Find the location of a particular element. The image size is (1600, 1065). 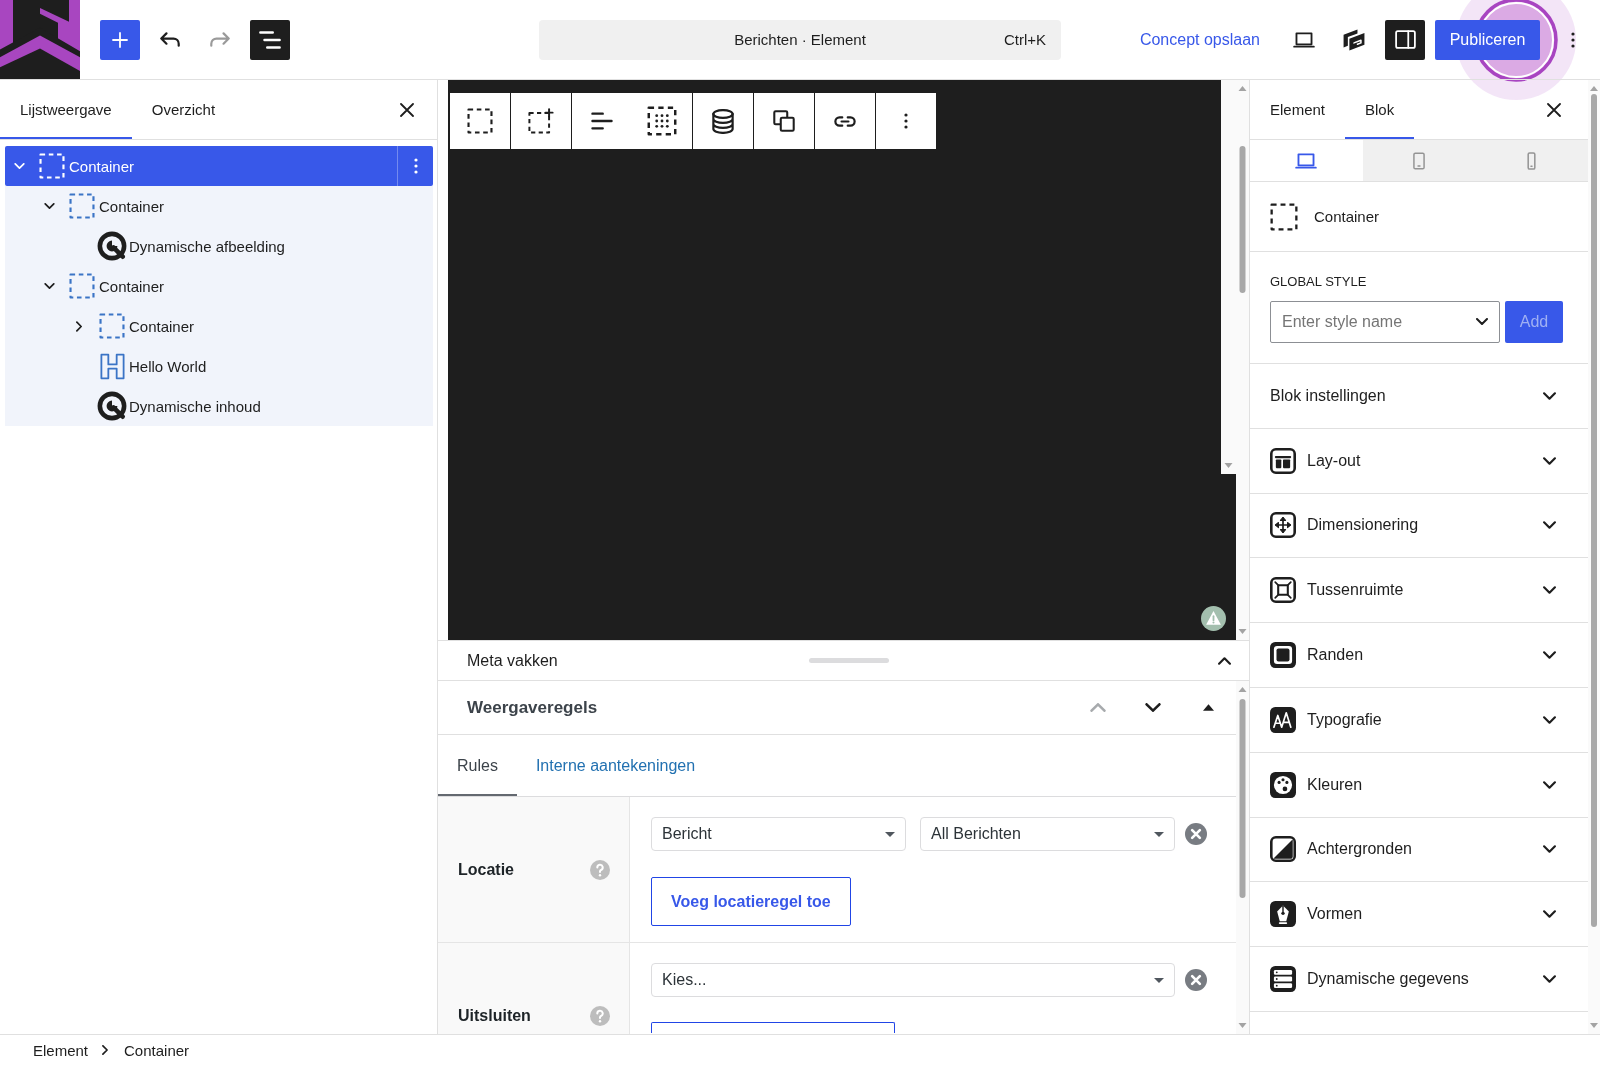

laptop-icon is located at coordinates (1304, 39).